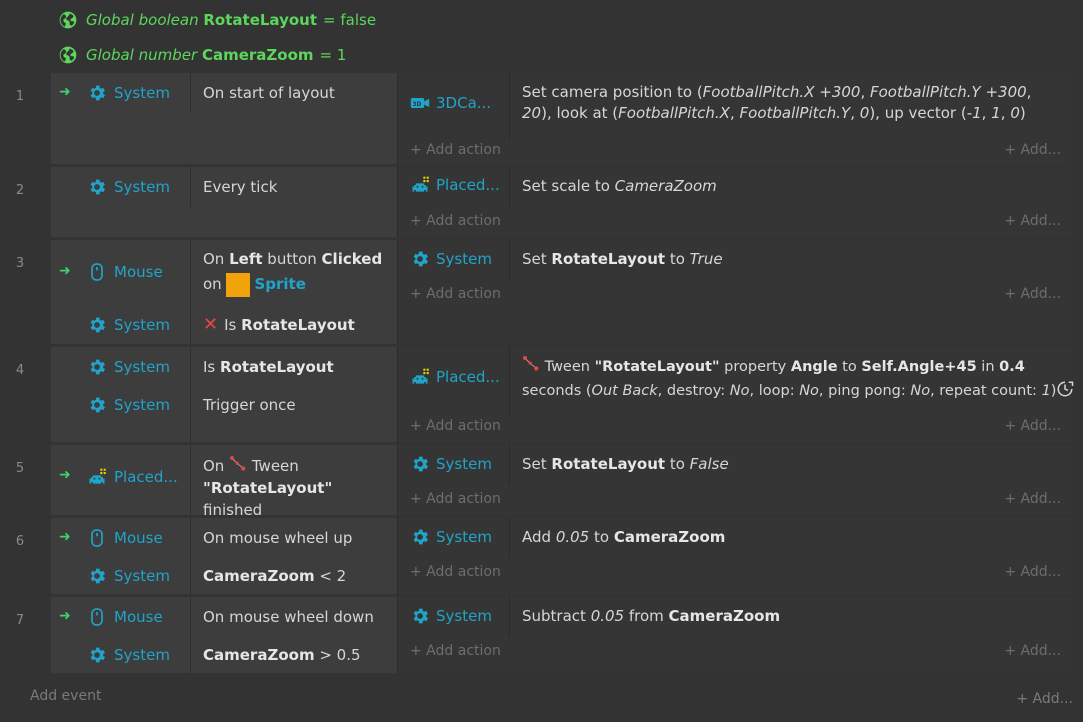  I want to click on condition-text: On mouse wheel down, so click(298, 617).